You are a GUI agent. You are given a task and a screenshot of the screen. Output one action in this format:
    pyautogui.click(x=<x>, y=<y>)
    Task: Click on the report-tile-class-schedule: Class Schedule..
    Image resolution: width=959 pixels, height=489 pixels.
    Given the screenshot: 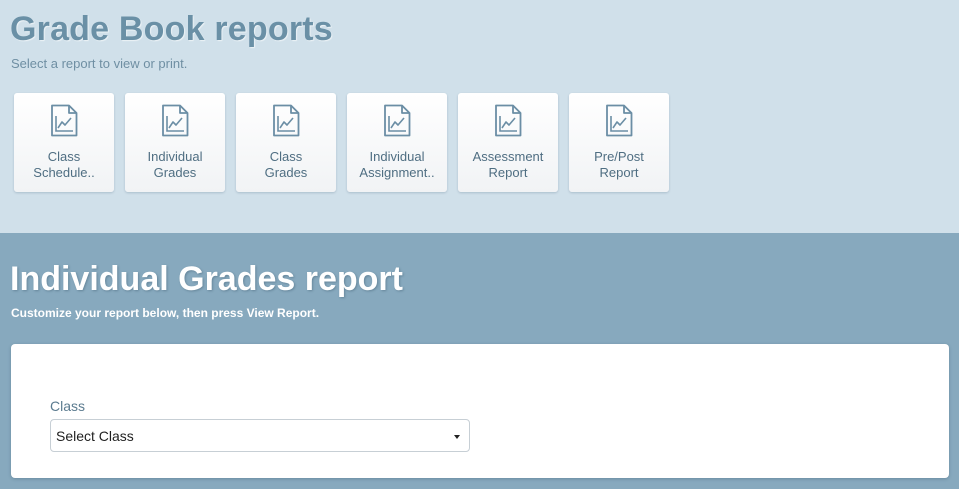 What is the action you would take?
    pyautogui.click(x=64, y=142)
    